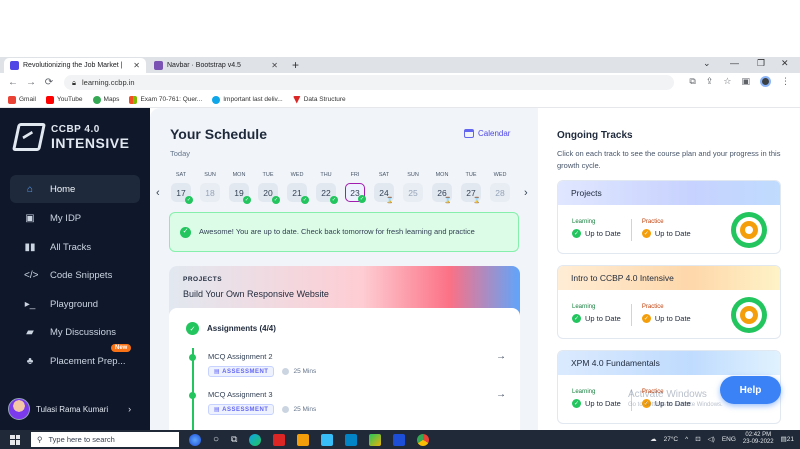 The image size is (800, 449). I want to click on reload-icon: ⟳, so click(49, 82).